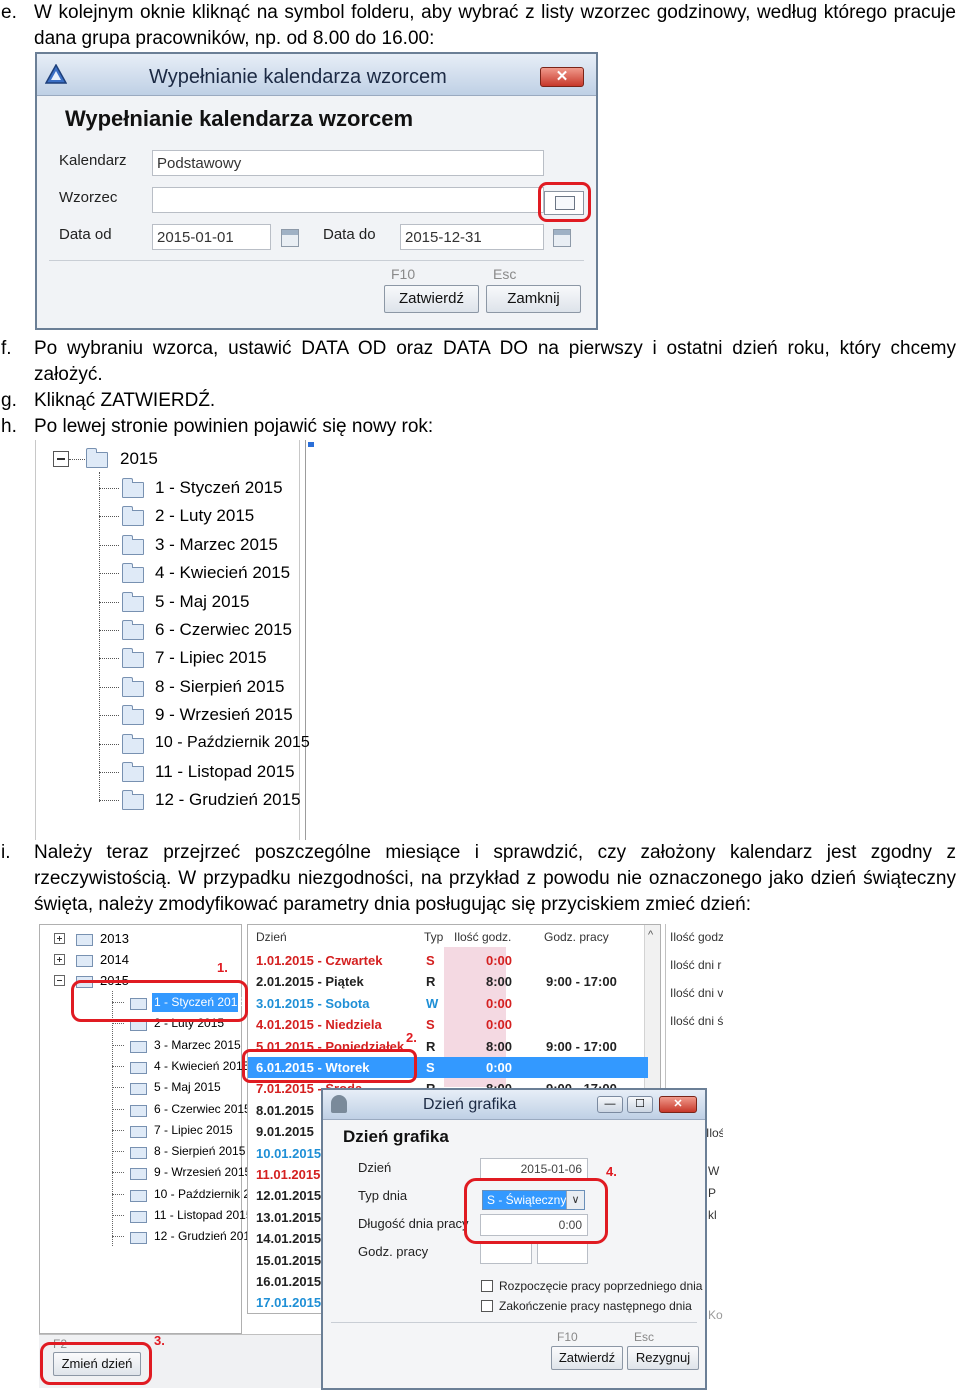 The image size is (960, 1397). Describe the element at coordinates (487, 1306) in the screenshot. I see `next-day-checkbox` at that location.